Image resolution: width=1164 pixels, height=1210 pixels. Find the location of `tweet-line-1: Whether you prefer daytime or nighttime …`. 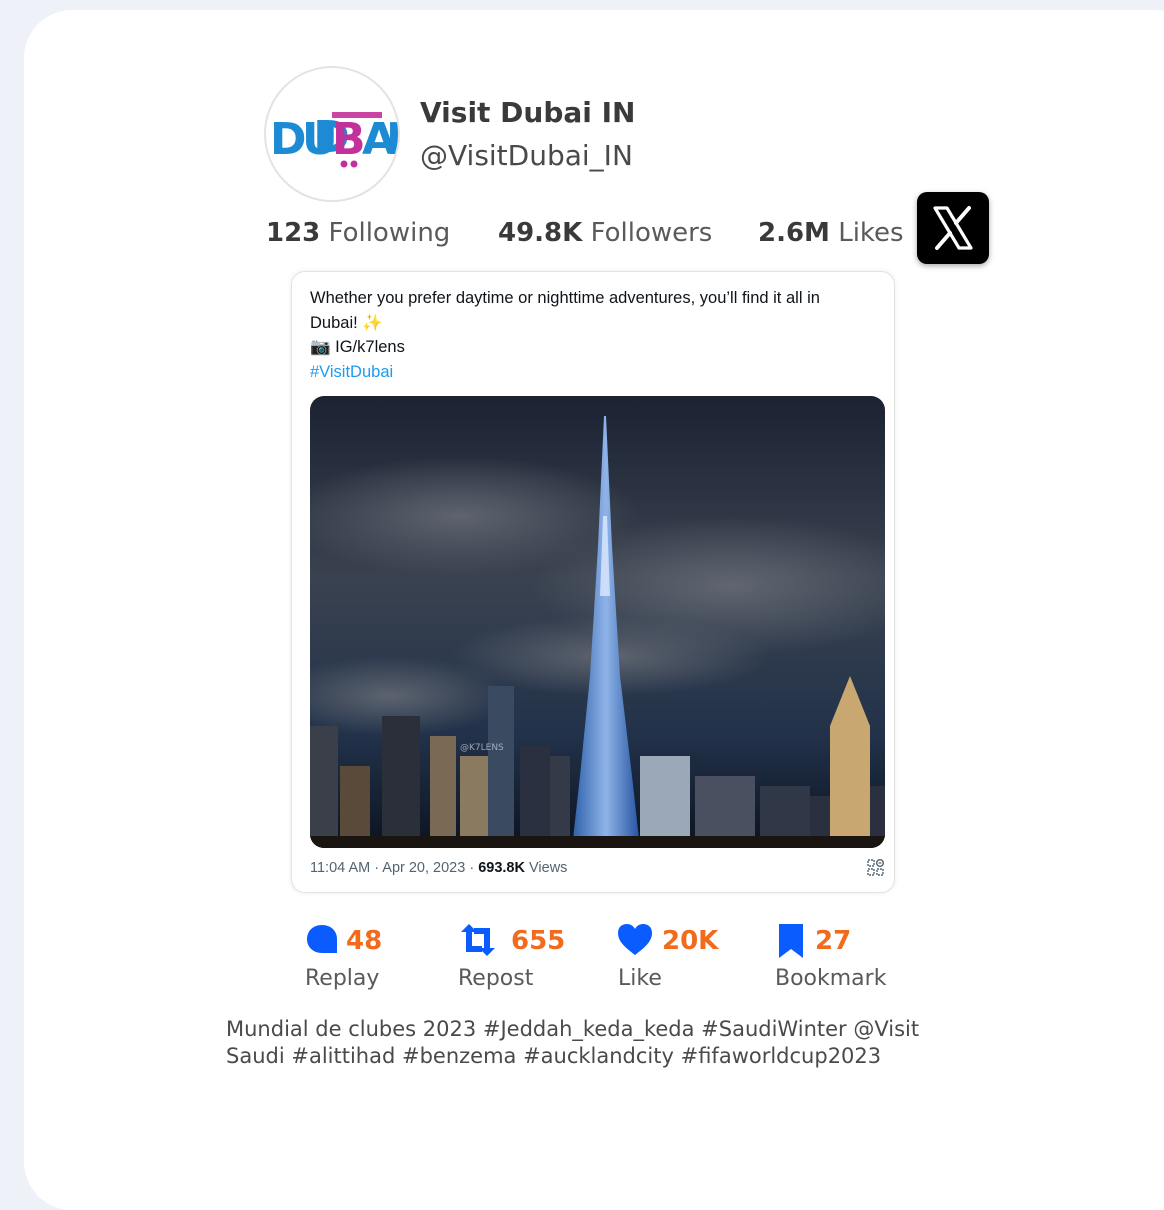

tweet-line-1: Whether you prefer daytime or nighttime … is located at coordinates (565, 298).